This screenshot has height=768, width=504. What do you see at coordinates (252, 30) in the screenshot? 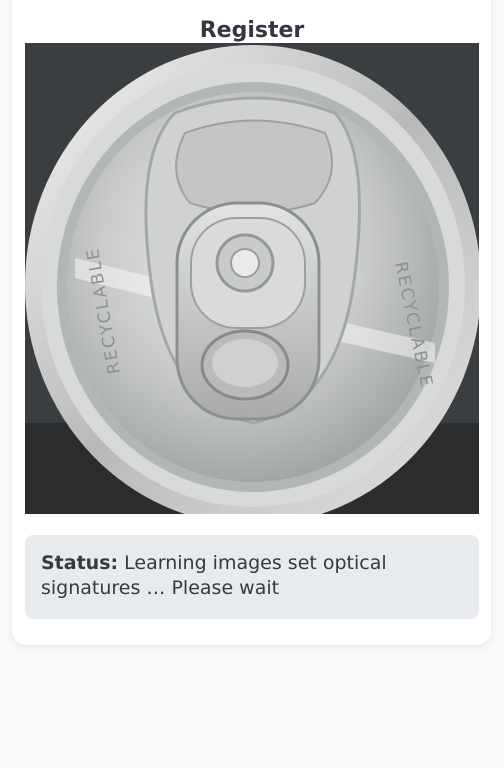
I see `page-title: Register` at bounding box center [252, 30].